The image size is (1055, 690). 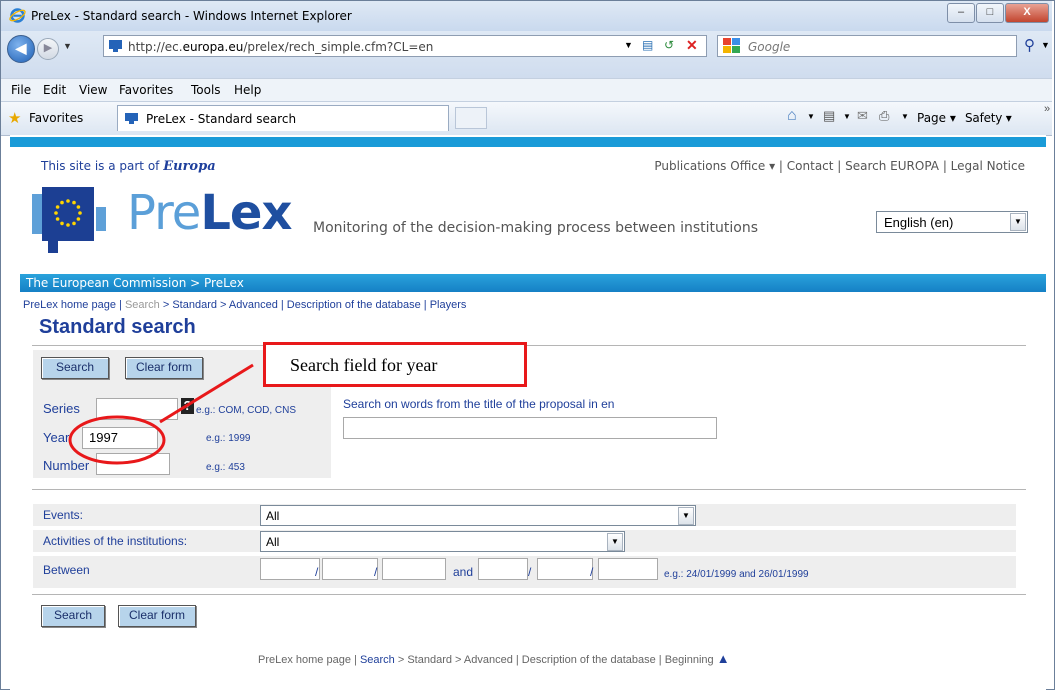 What do you see at coordinates (290, 569) in the screenshot?
I see `from-day-input` at bounding box center [290, 569].